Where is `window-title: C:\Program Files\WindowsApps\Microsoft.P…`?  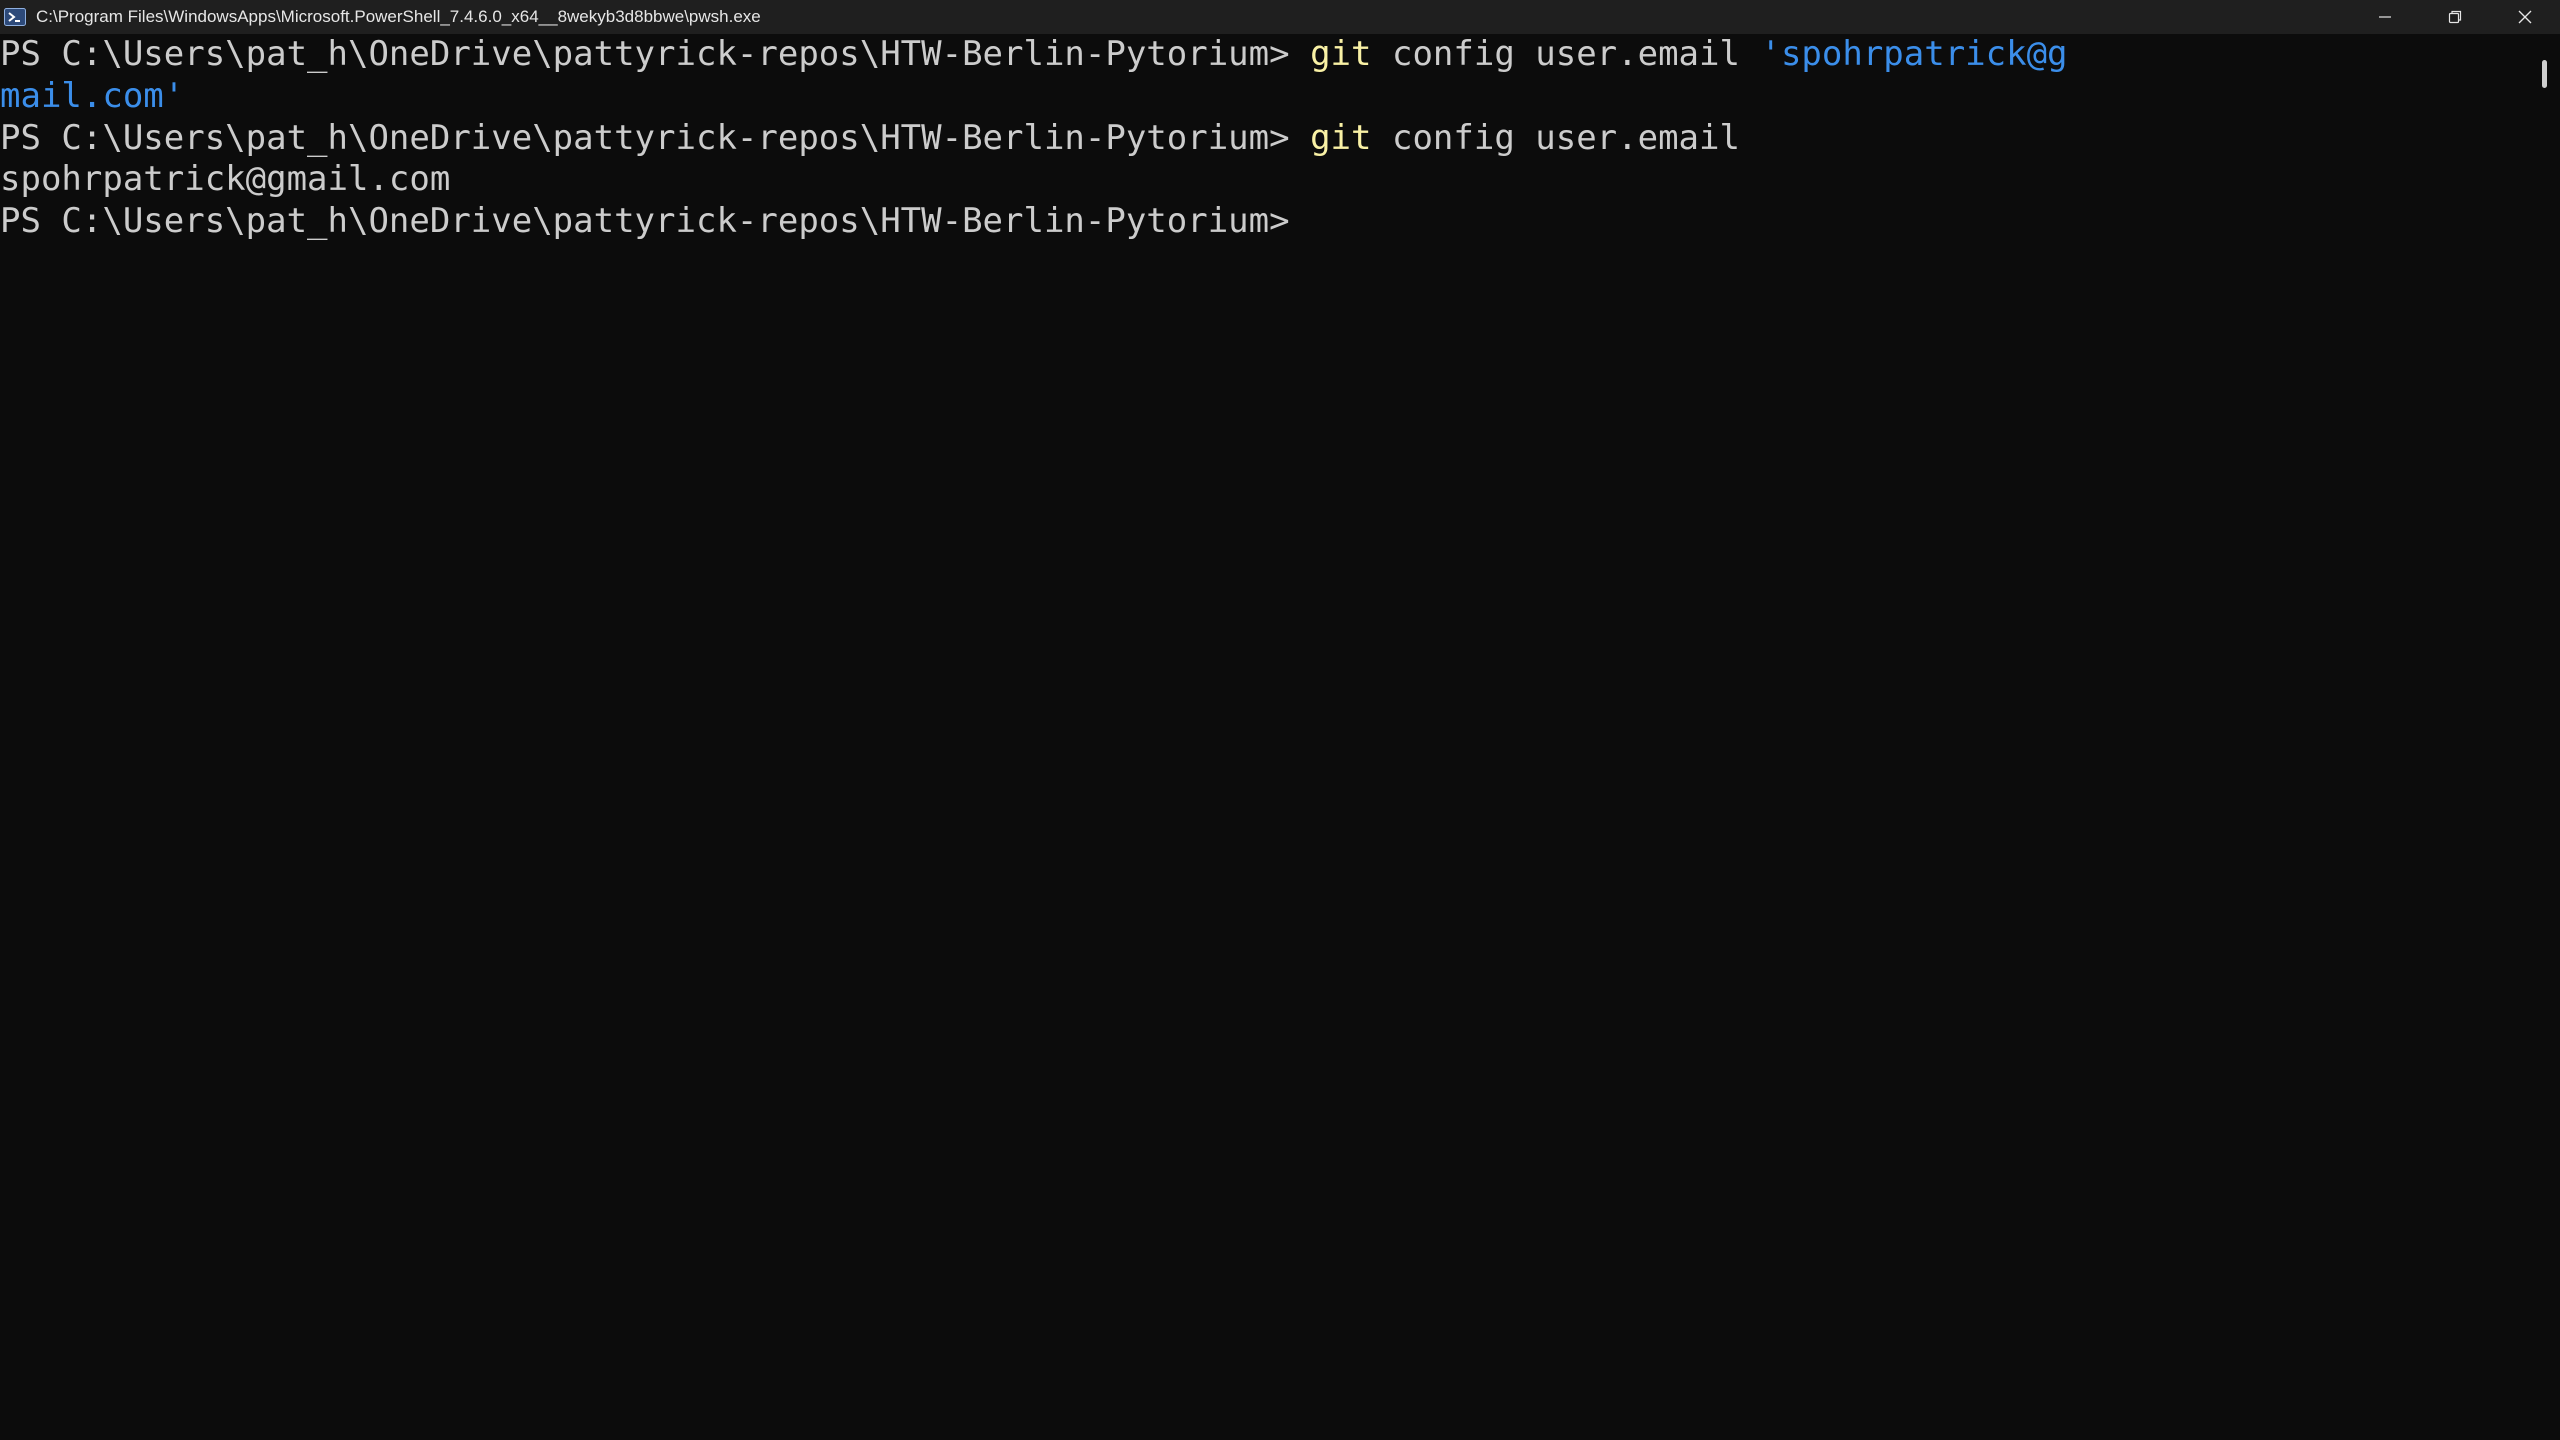 window-title: C:\Program Files\WindowsApps\Microsoft.P… is located at coordinates (398, 16).